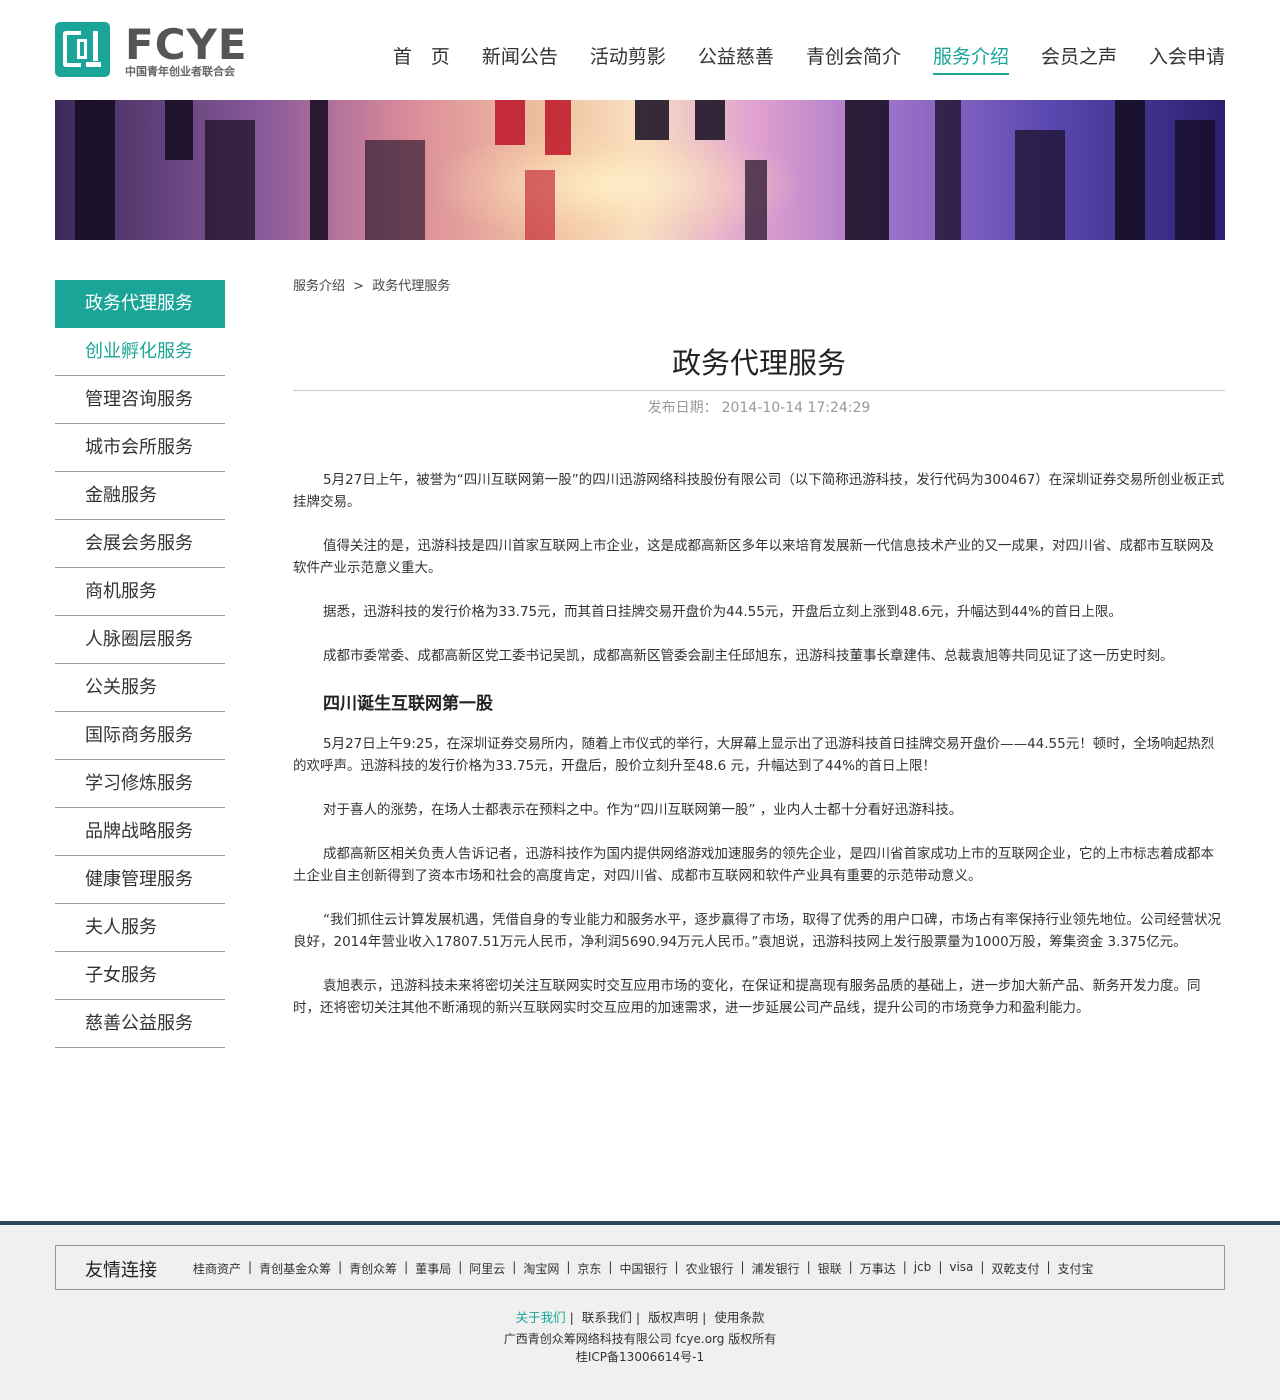 This screenshot has height=1400, width=1280. I want to click on friend-link: 青创基金众筹, so click(295, 1268).